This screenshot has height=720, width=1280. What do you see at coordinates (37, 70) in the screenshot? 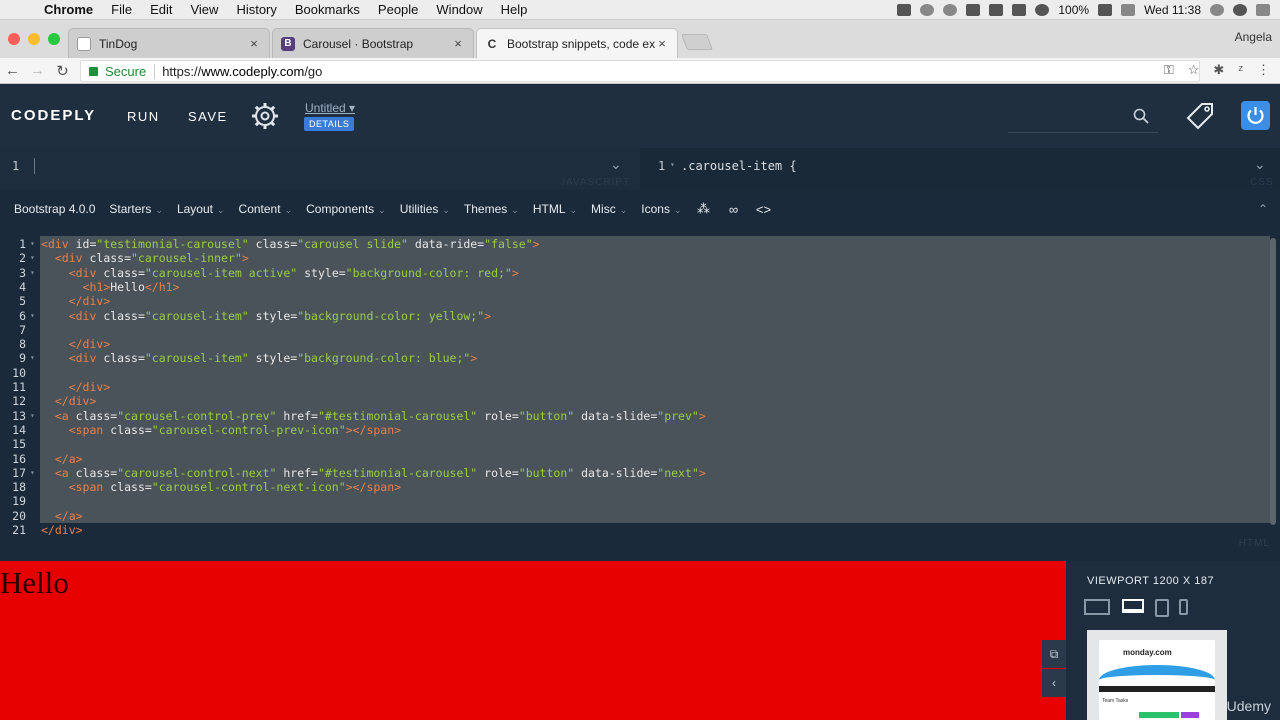
I see `forward-arrow-icon: →` at bounding box center [37, 70].